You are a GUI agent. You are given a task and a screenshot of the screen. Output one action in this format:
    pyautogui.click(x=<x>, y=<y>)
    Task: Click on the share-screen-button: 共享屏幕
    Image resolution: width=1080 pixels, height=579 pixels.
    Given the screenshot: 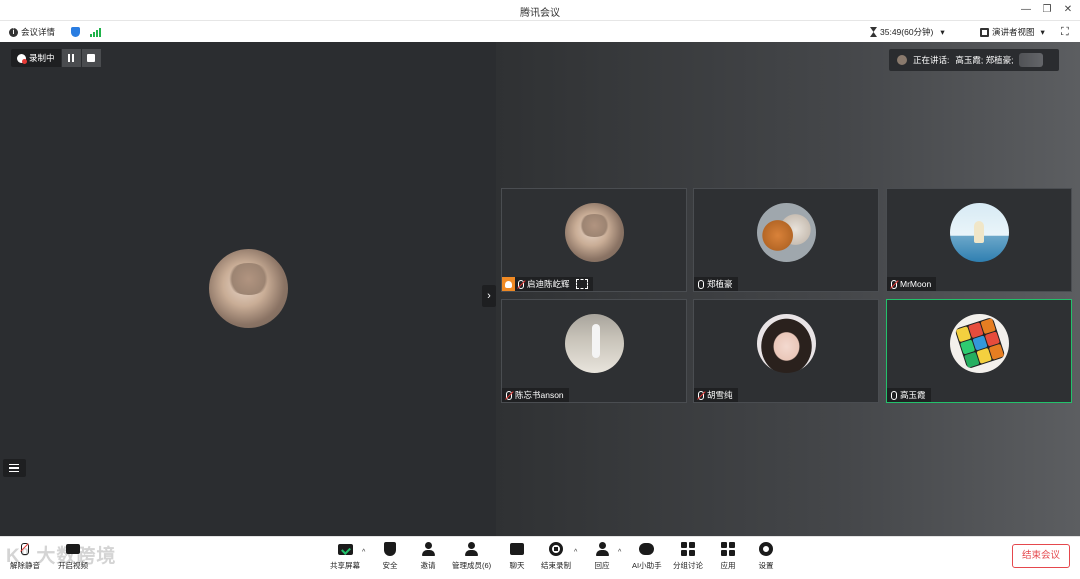 What is the action you would take?
    pyautogui.click(x=345, y=556)
    